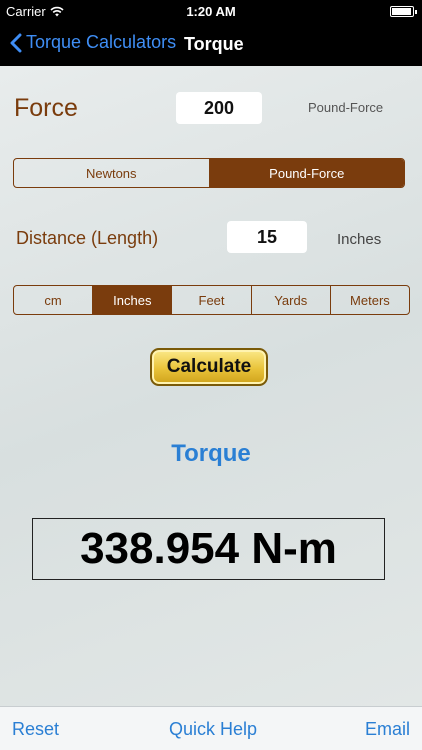  I want to click on force-option-pound-force: Pound-Force, so click(306, 173).